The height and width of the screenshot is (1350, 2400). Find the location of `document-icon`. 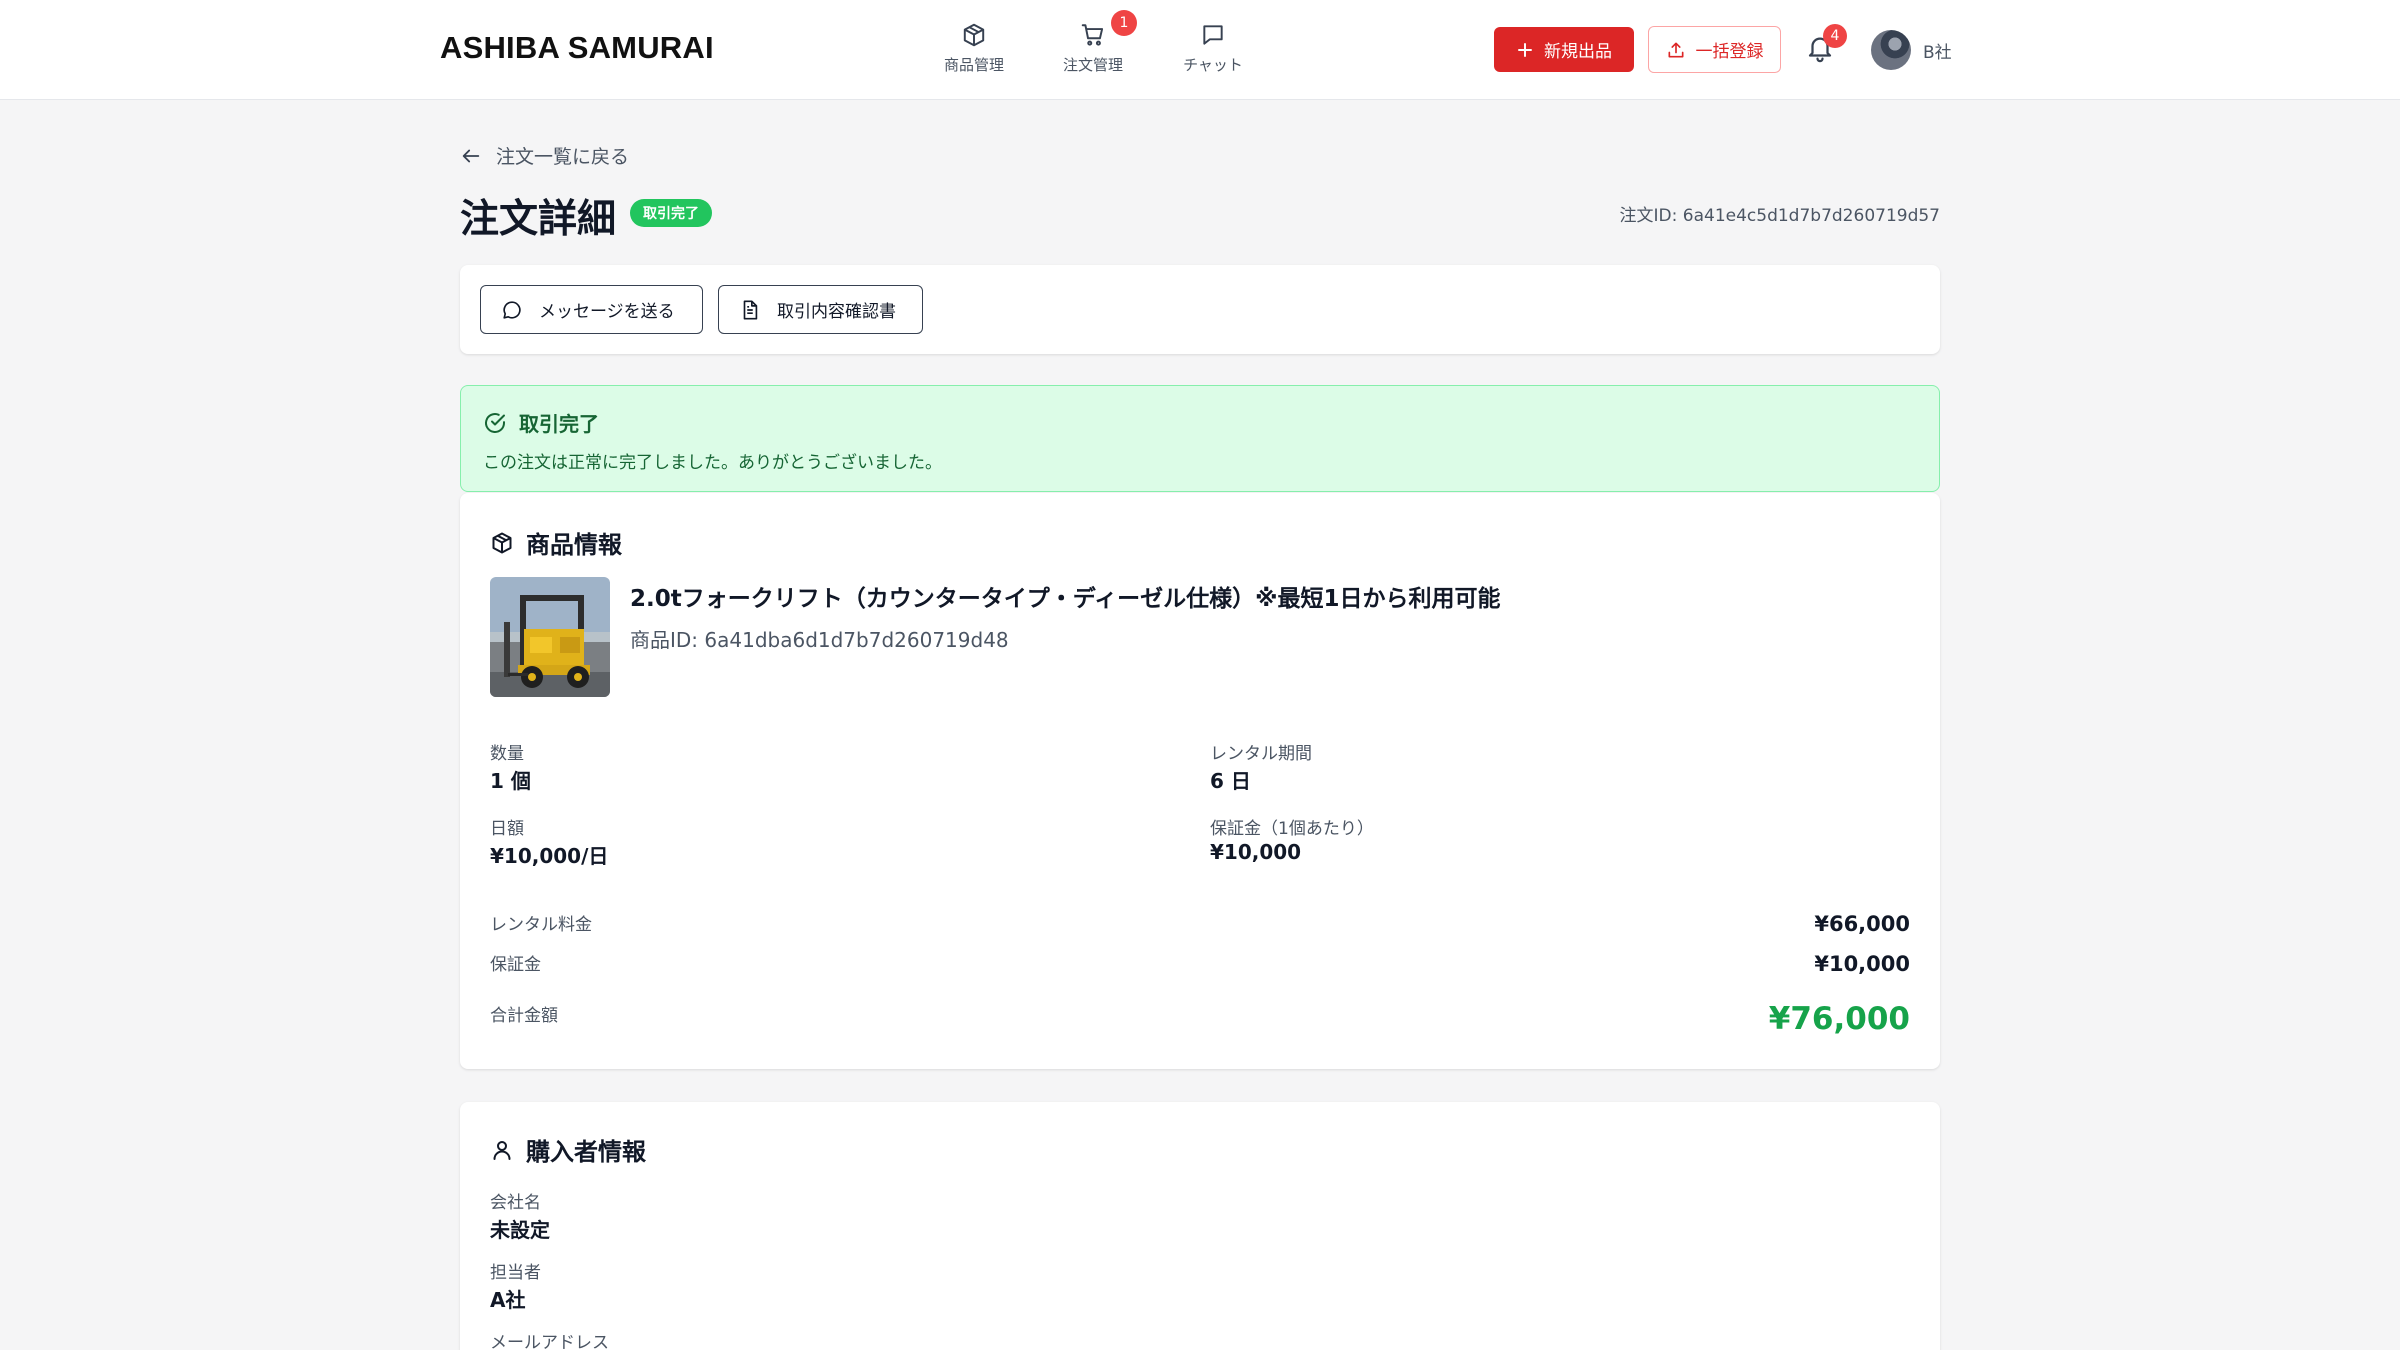

document-icon is located at coordinates (750, 310).